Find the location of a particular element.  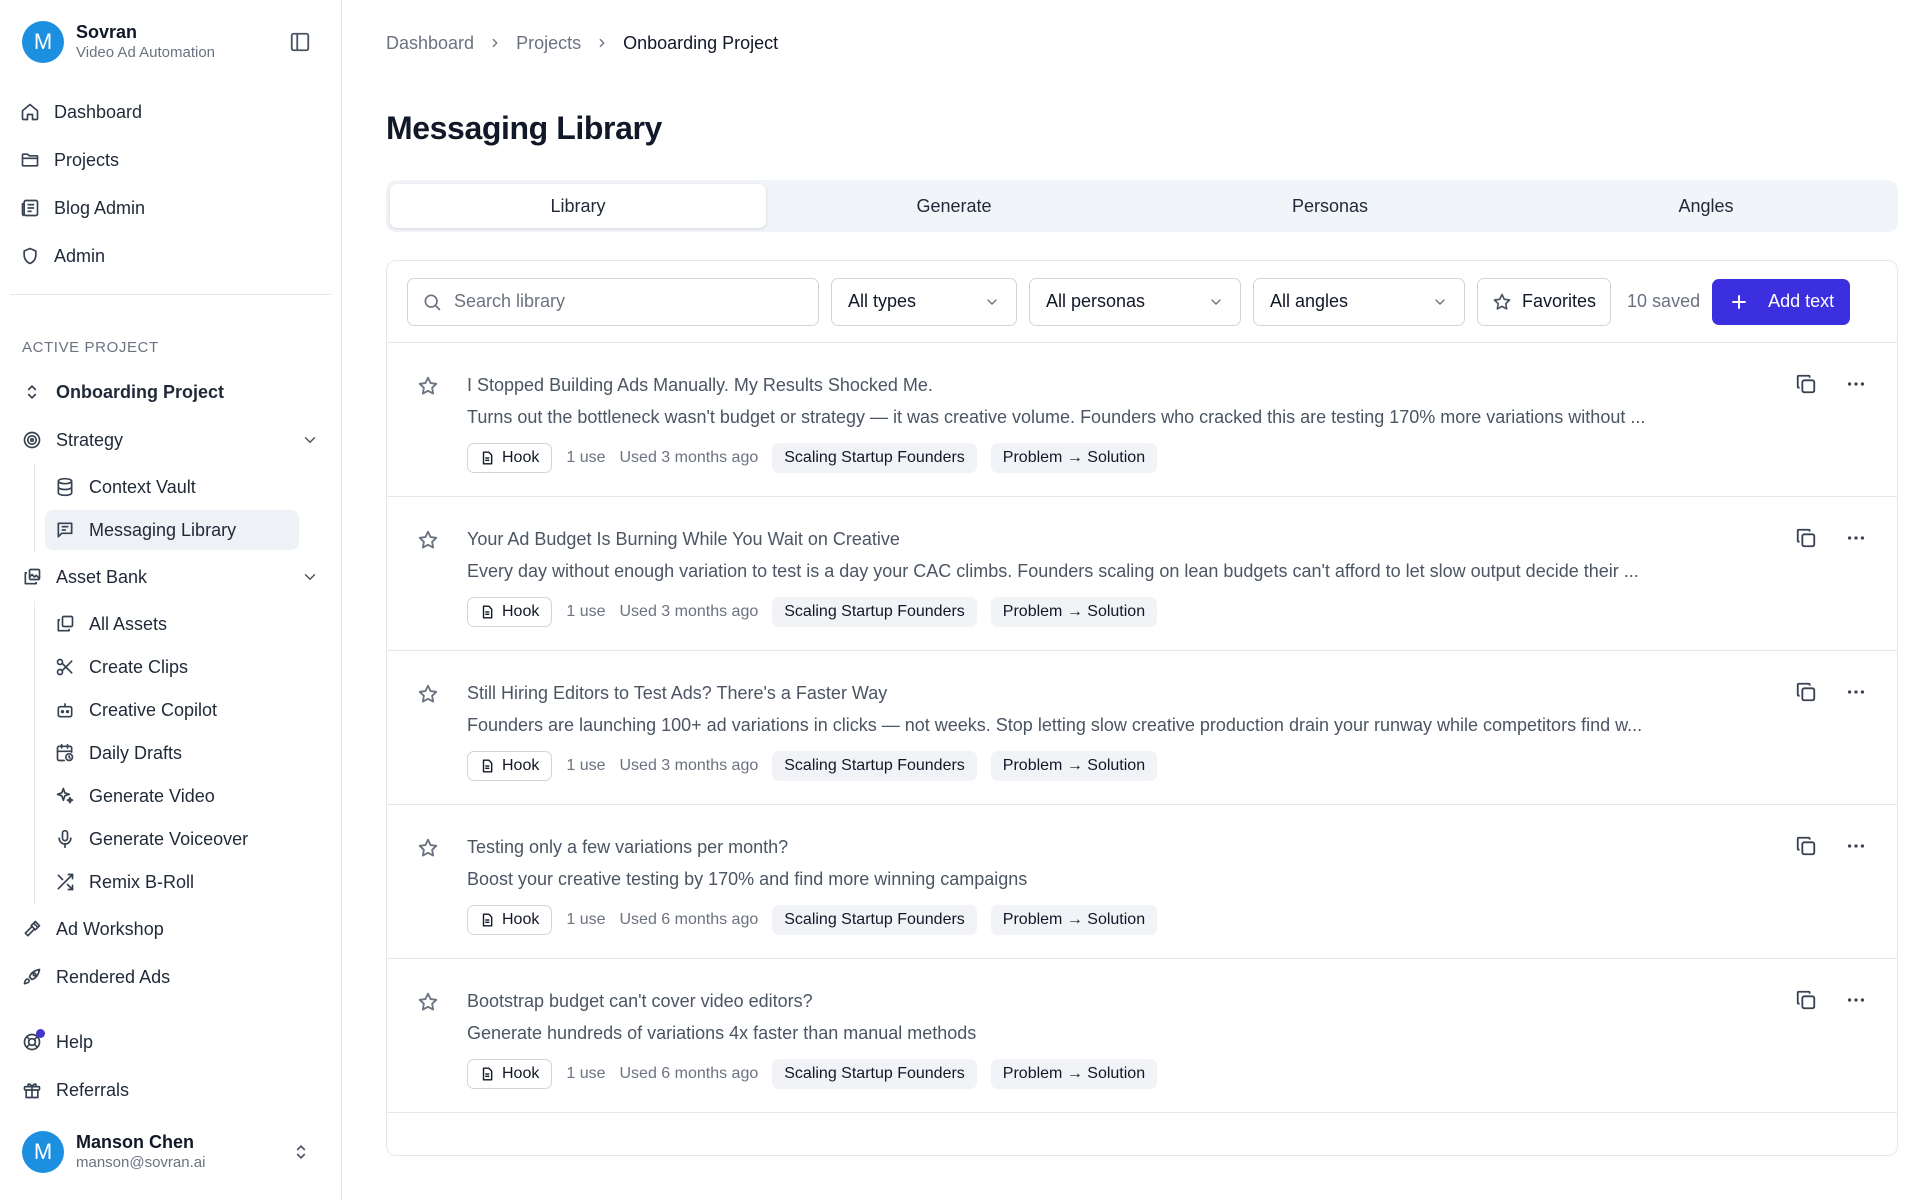

nav-item-blog-admin: Blog Admin is located at coordinates (170, 208).